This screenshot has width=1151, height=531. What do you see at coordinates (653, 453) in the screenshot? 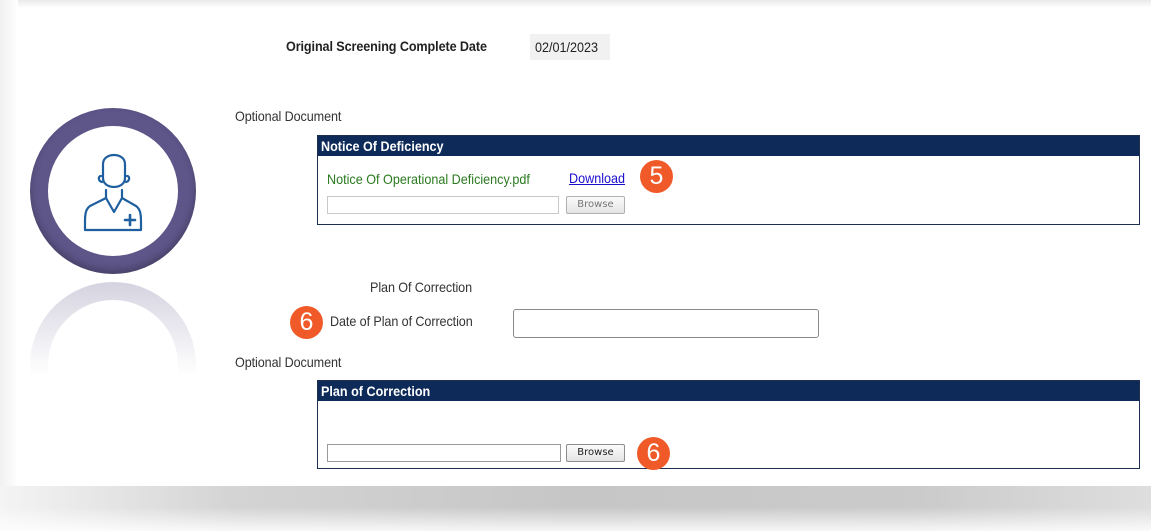
I see `step-marker-6-browse: 6` at bounding box center [653, 453].